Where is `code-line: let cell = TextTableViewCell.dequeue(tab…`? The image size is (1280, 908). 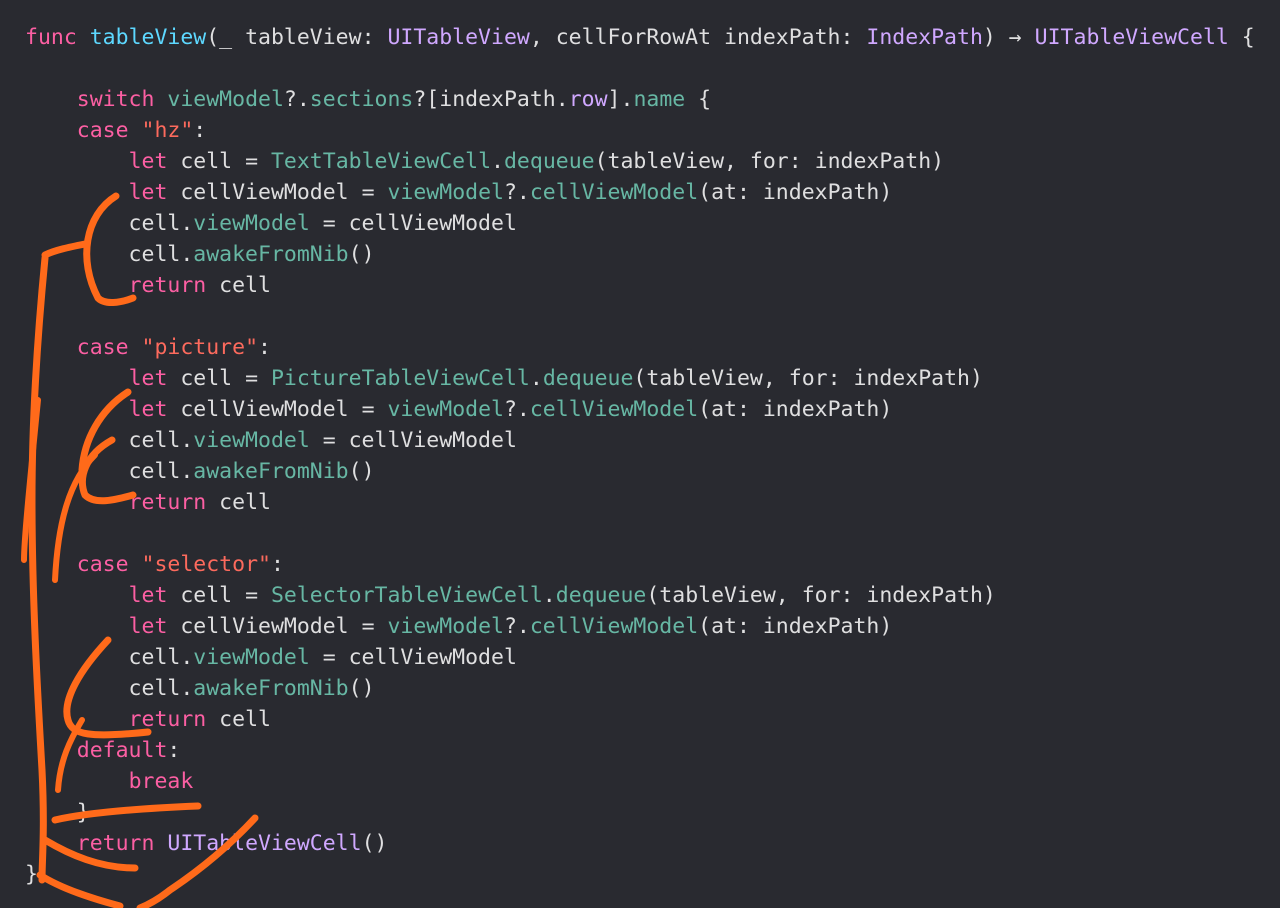 code-line: let cell = TextTableViewCell.dequeue(tab… is located at coordinates (640, 161).